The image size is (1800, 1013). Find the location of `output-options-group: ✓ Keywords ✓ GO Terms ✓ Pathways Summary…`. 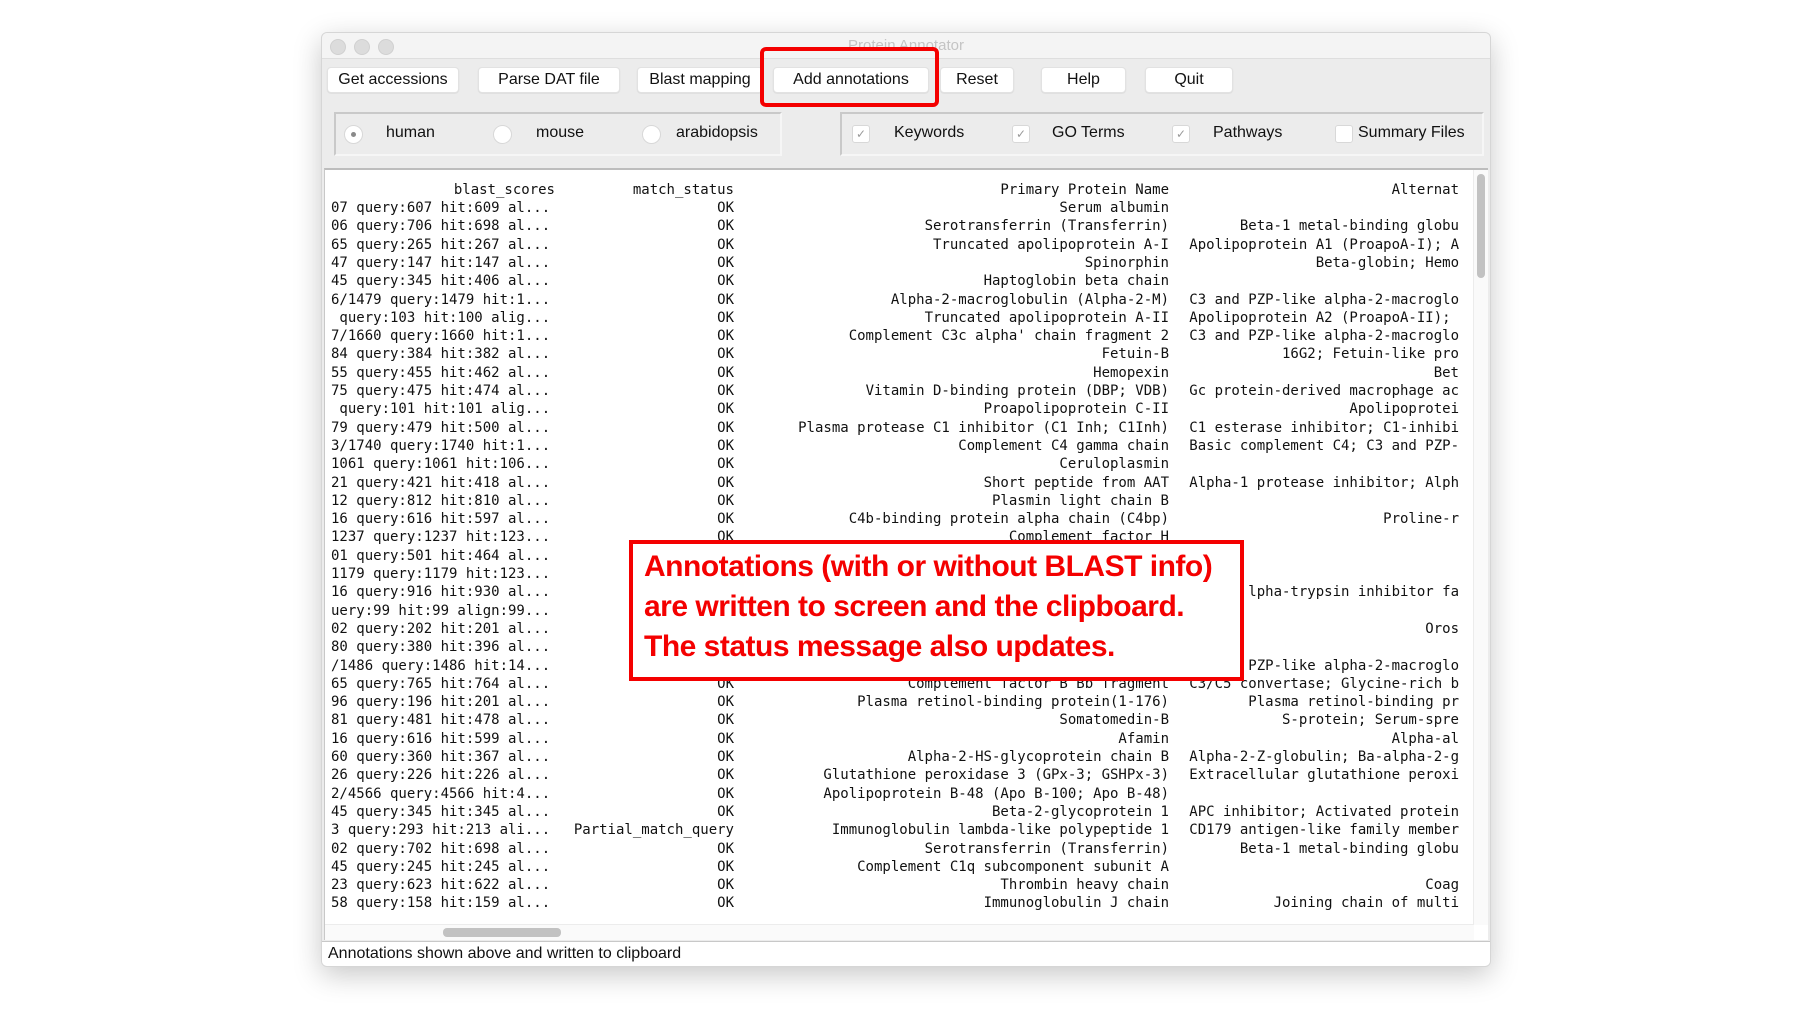

output-options-group: ✓ Keywords ✓ GO Terms ✓ Pathways Summary… is located at coordinates (1162, 134).